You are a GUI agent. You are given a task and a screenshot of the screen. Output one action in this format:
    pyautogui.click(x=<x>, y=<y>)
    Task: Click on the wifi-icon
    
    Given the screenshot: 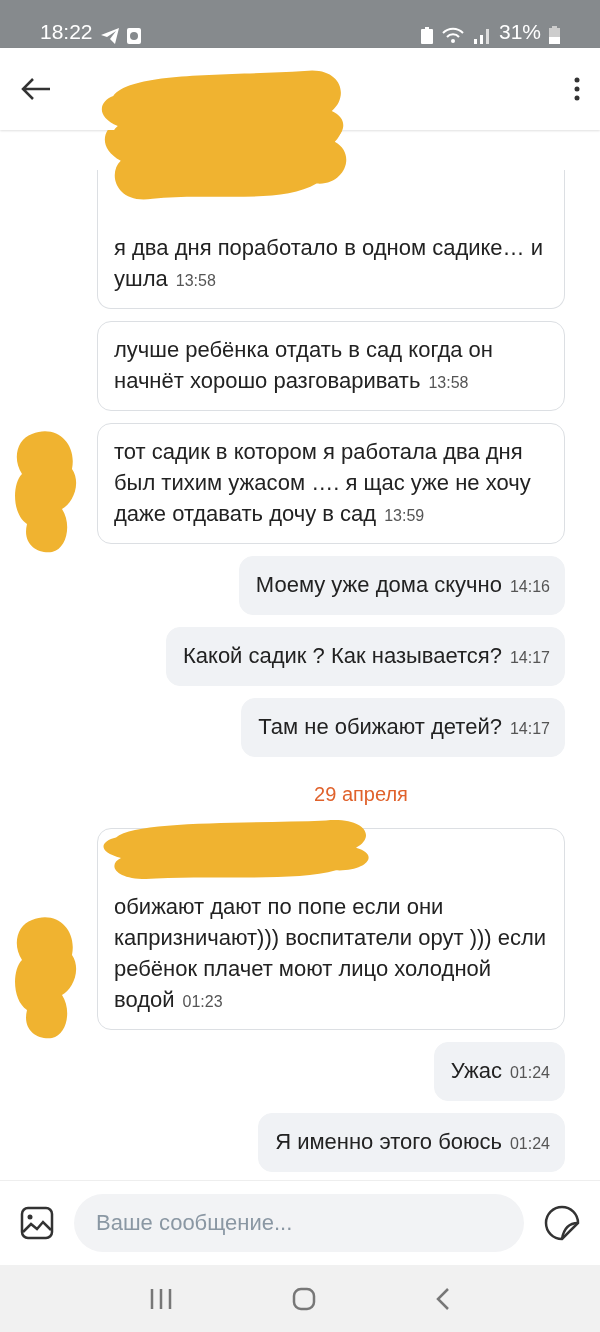 What is the action you would take?
    pyautogui.click(x=452, y=35)
    